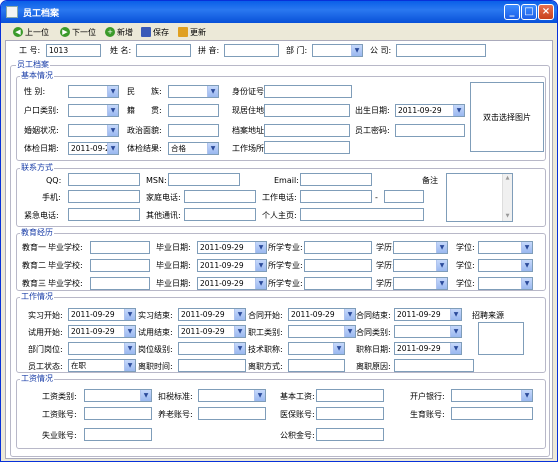  I want to click on marriage-select: ▼, so click(93, 130).